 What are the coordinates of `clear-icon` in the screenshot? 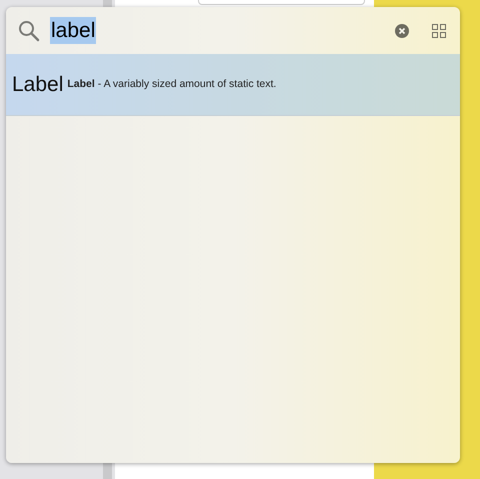 It's located at (402, 31).